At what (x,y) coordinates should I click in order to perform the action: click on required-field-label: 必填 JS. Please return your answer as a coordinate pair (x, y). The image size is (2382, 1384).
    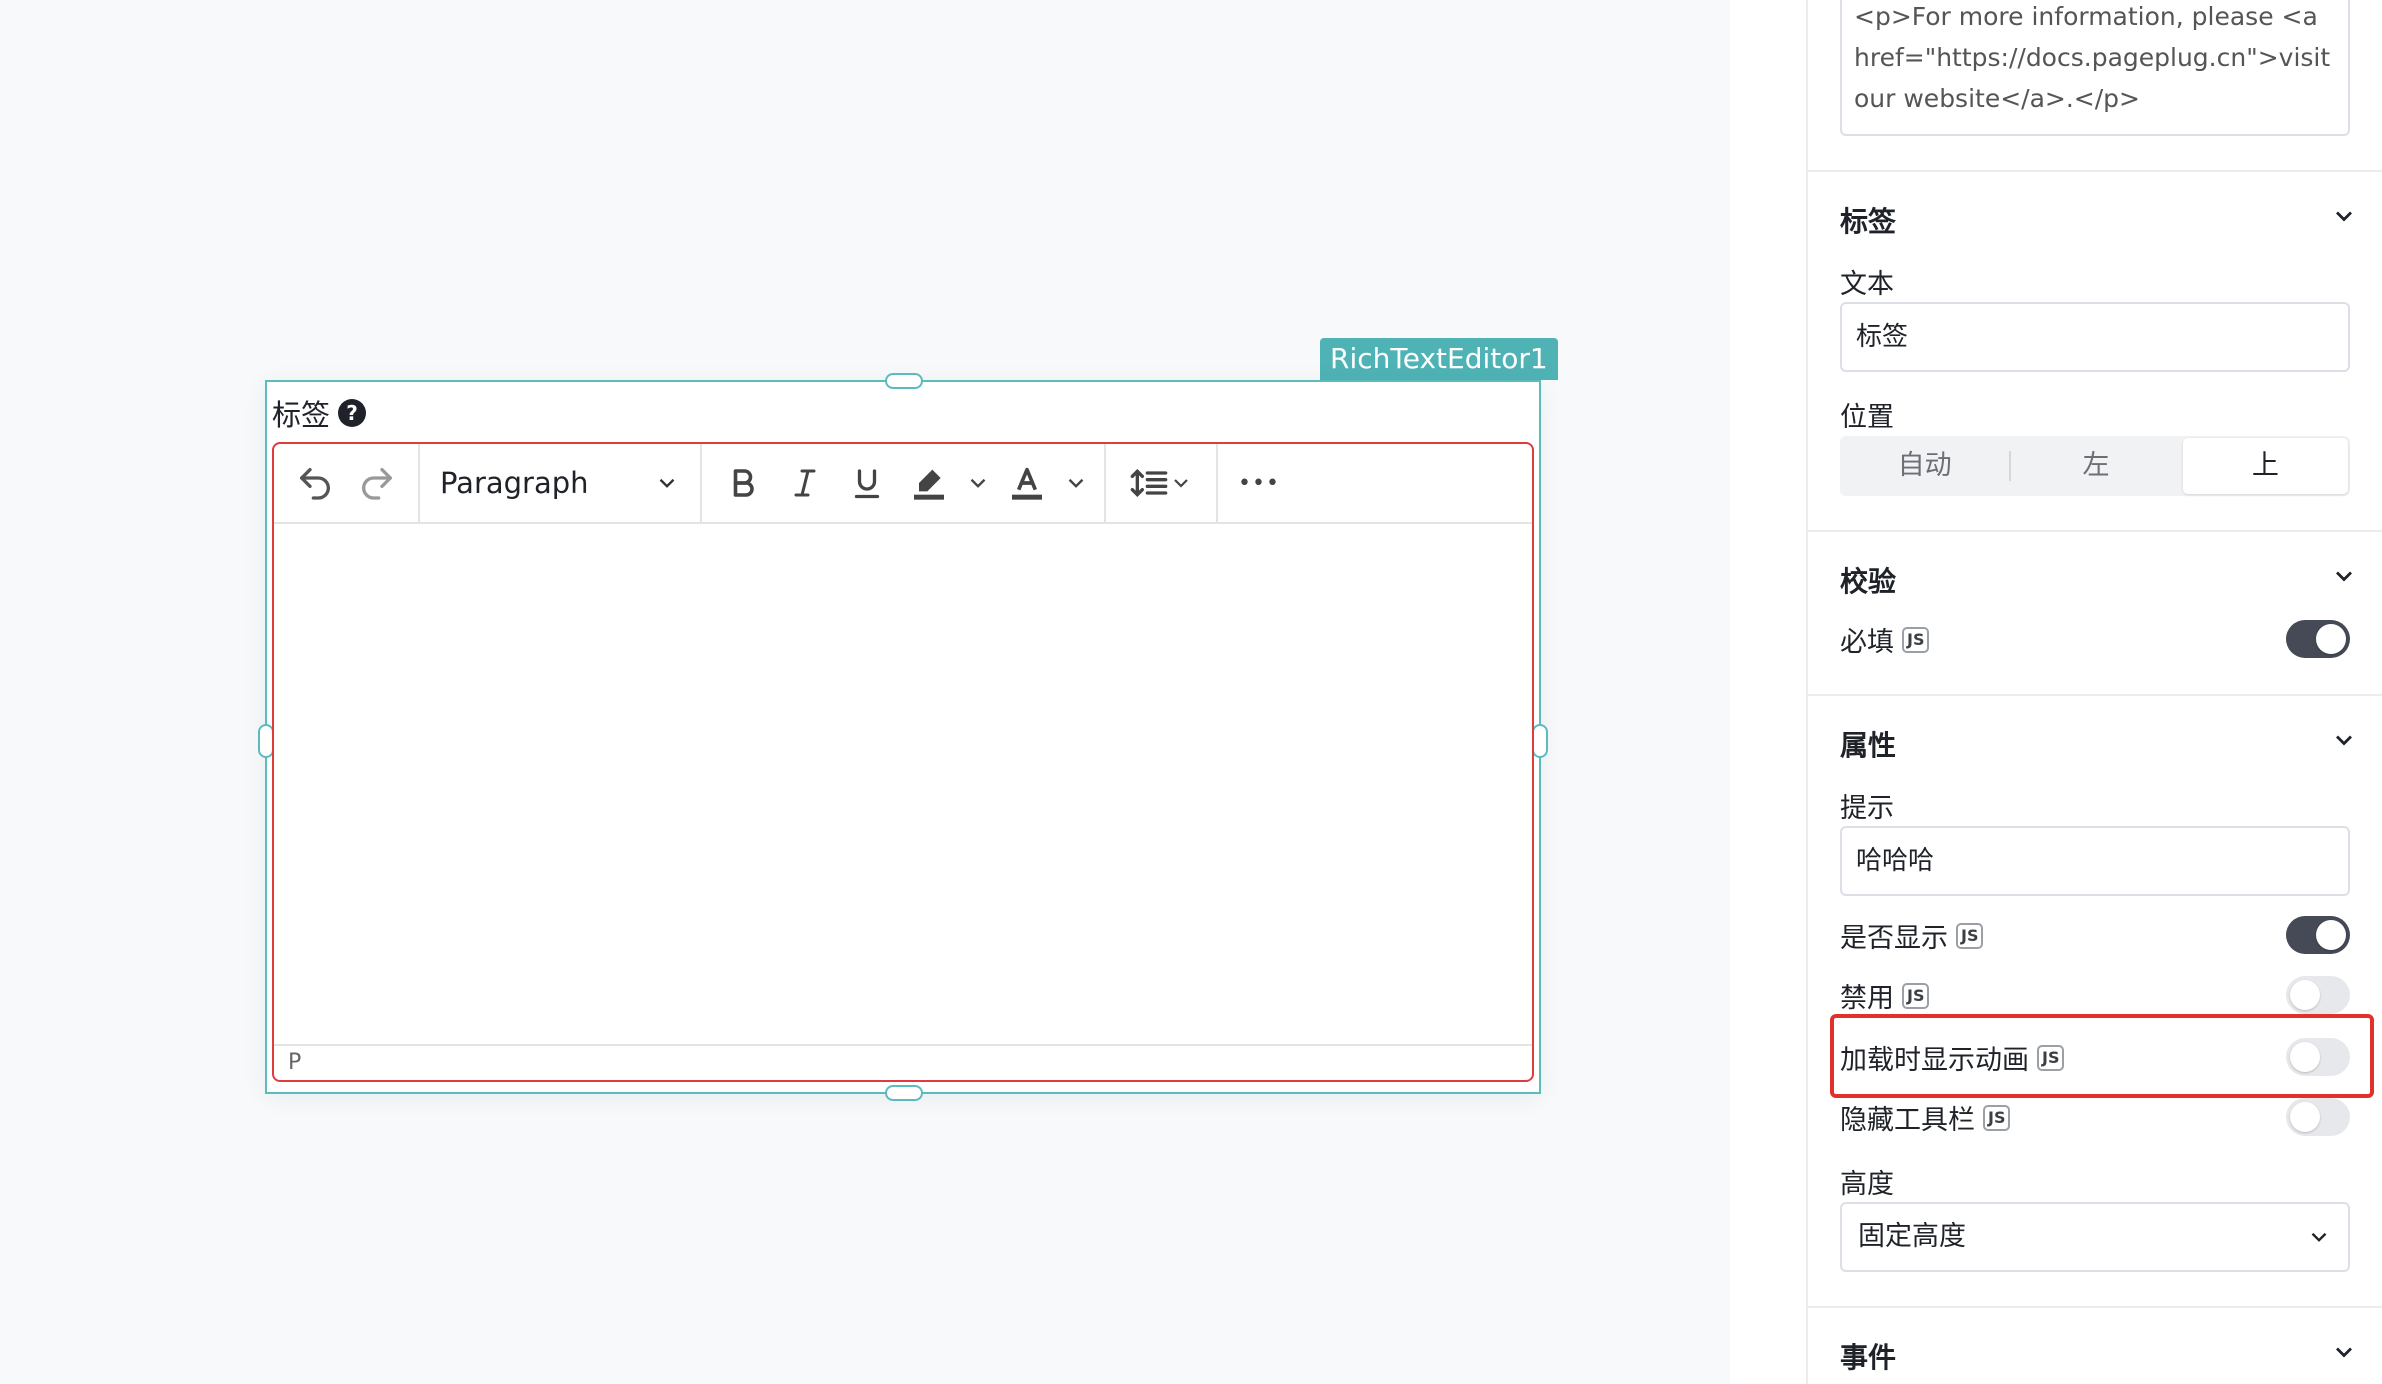
    Looking at the image, I should click on (1885, 639).